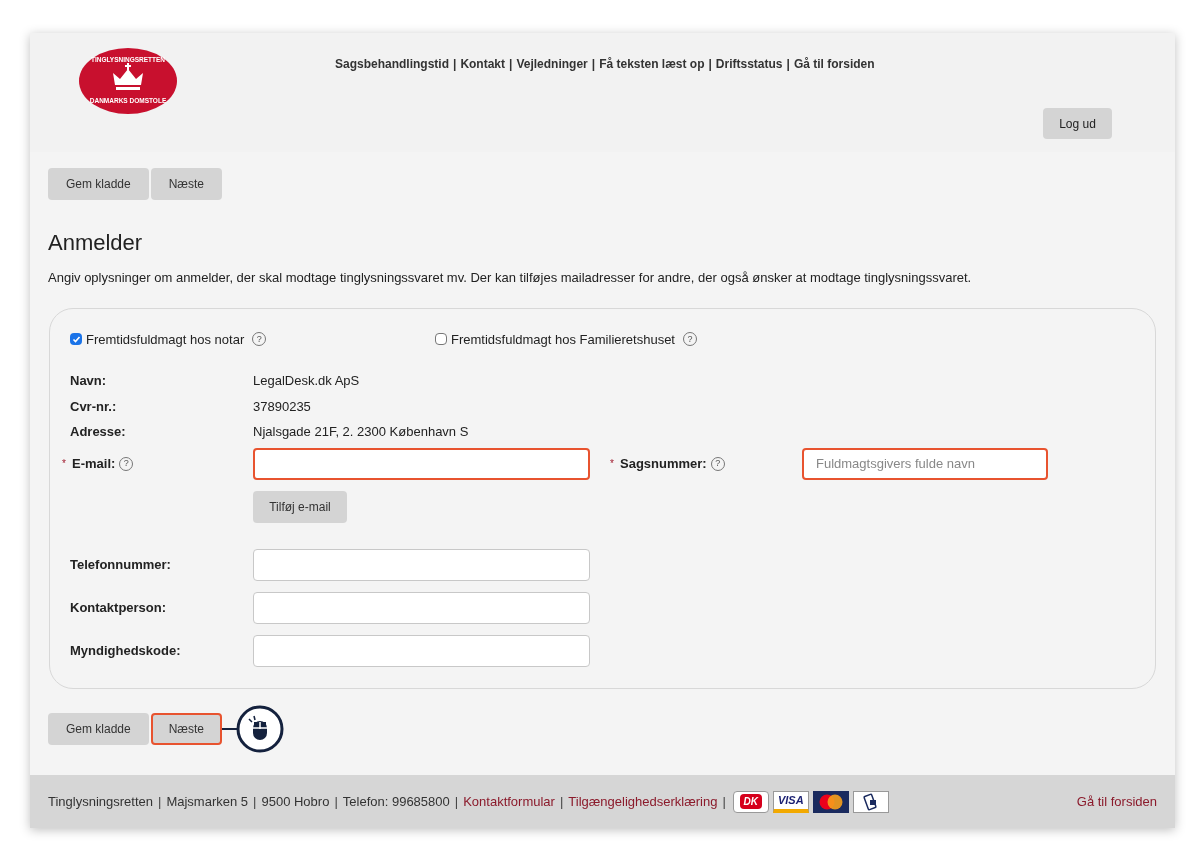 This screenshot has height=860, width=1200. I want to click on mastercard-logo, so click(830, 801).